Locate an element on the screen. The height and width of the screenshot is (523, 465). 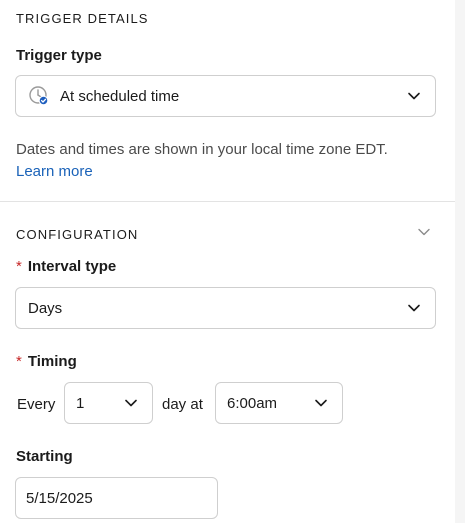
starting-date-value: 5/15/2025 is located at coordinates (59, 498).